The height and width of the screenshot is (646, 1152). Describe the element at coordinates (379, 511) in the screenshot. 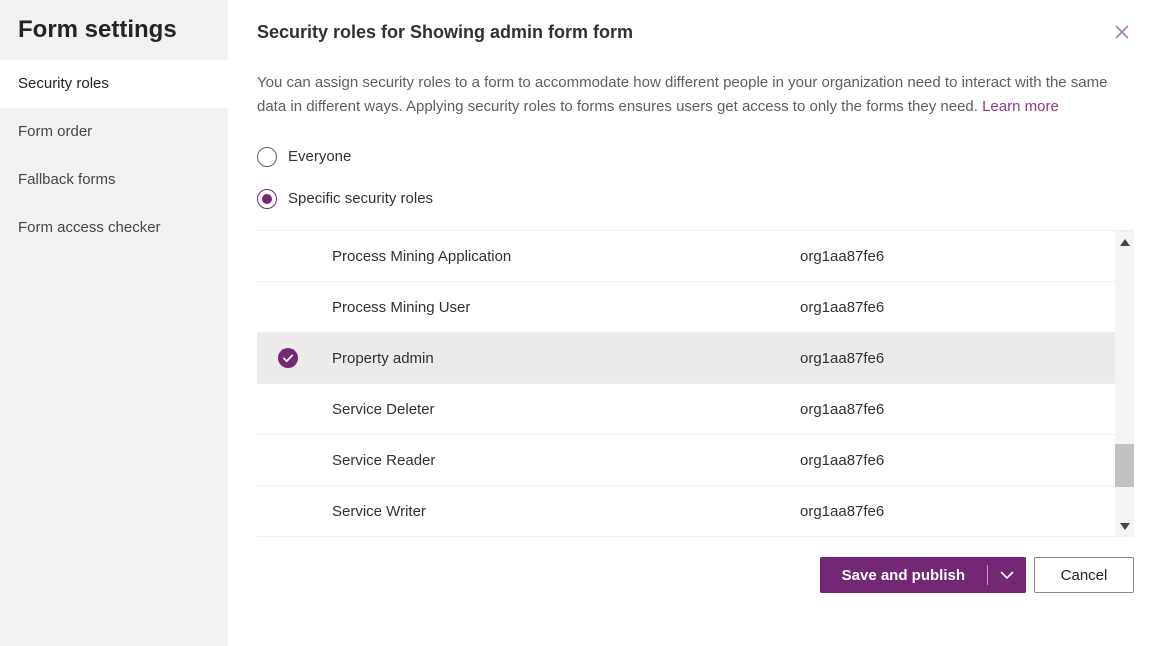

I see `role-name: Service Writer` at that location.